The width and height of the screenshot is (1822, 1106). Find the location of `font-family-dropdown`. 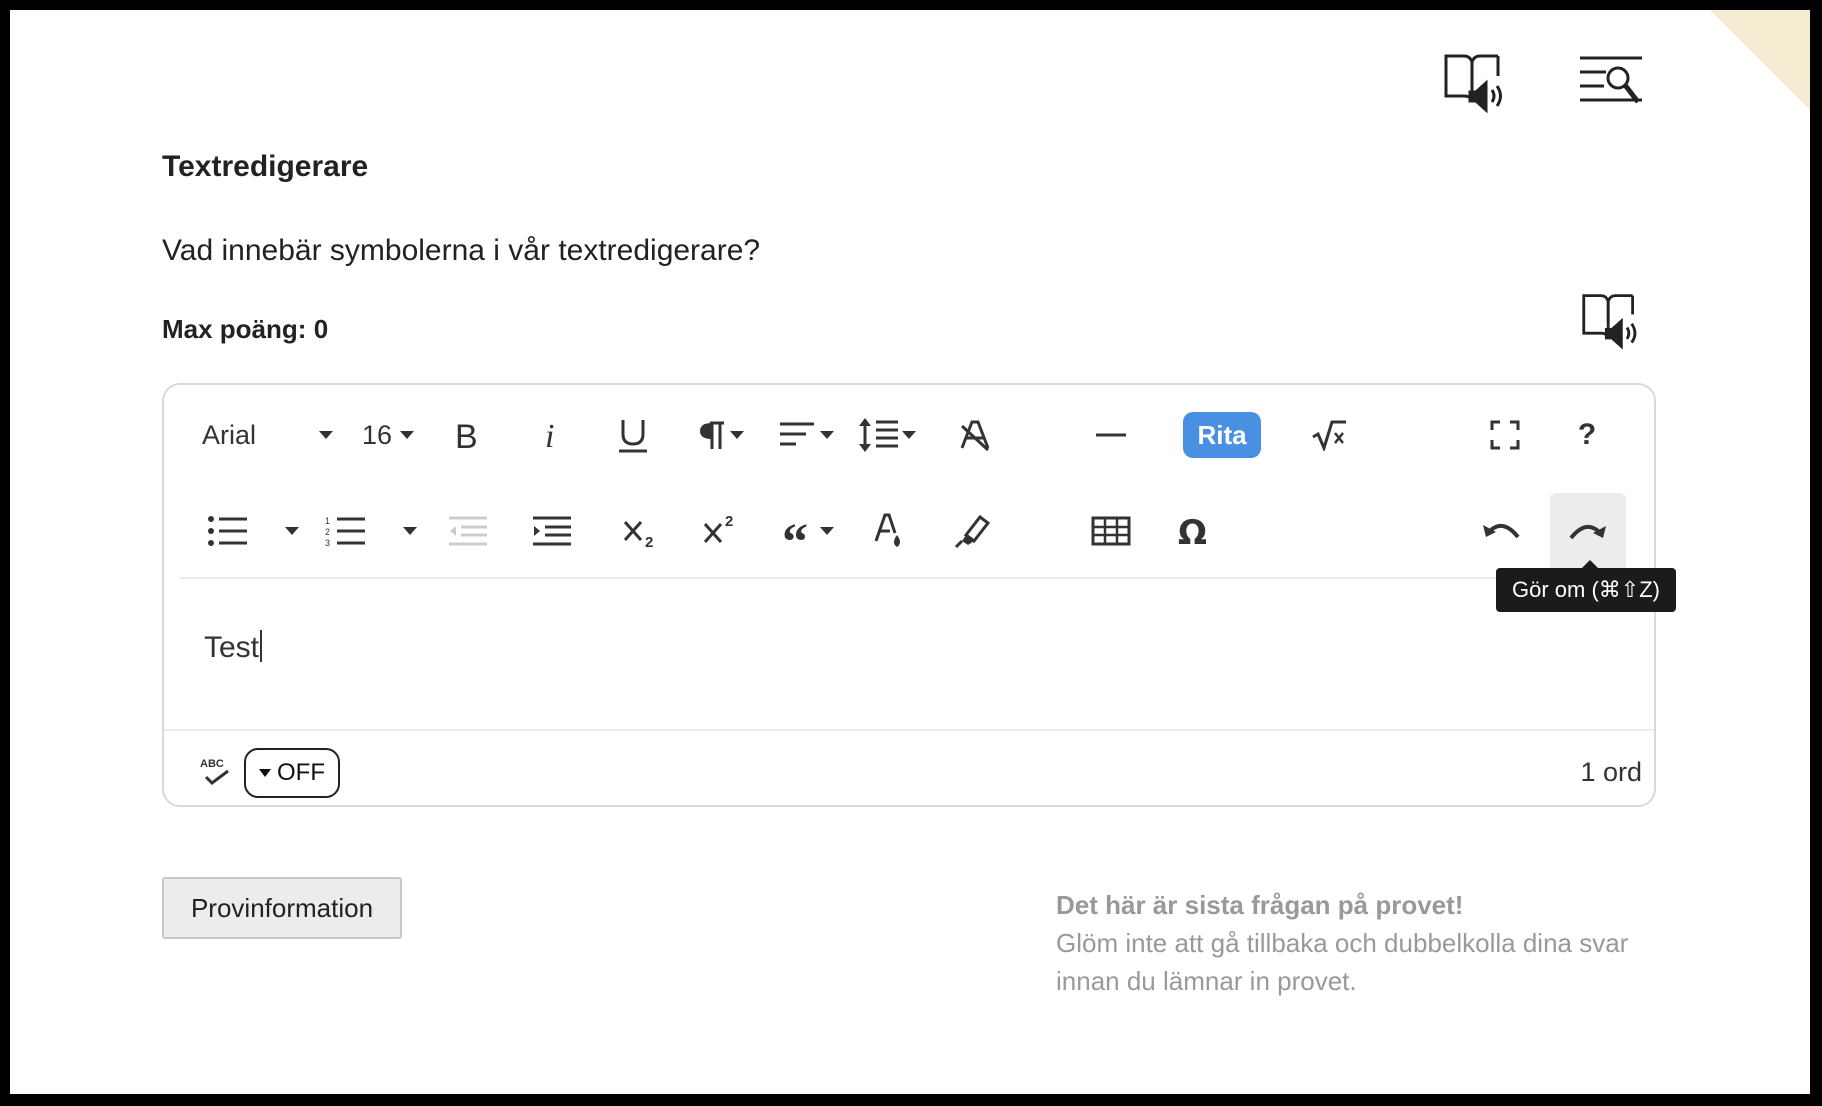

font-family-dropdown is located at coordinates (326, 435).